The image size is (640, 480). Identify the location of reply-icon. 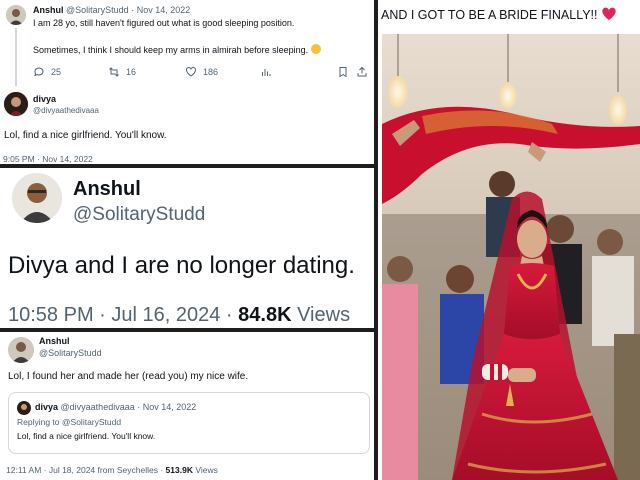
(39, 72).